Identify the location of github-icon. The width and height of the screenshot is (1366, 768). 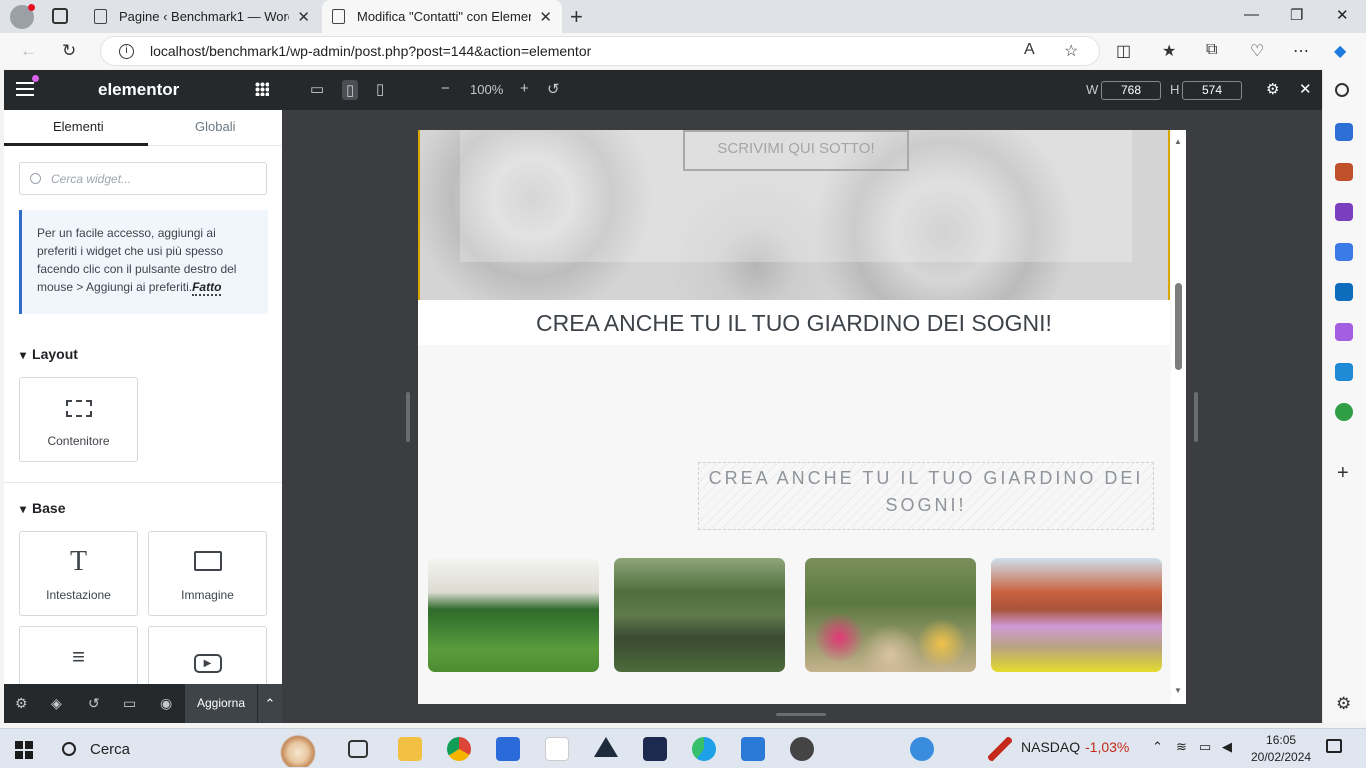
(802, 749).